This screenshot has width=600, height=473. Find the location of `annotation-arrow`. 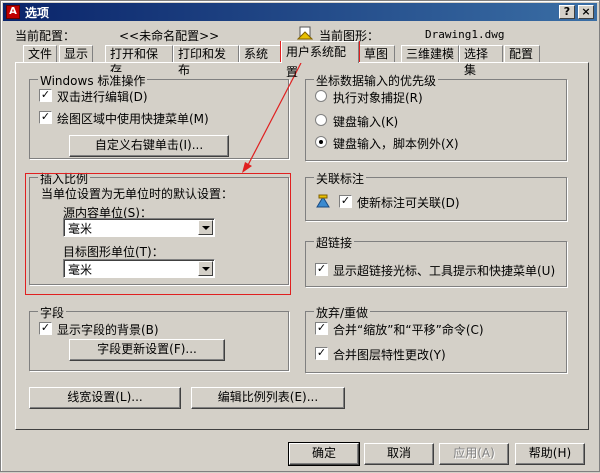

annotation-arrow is located at coordinates (272, 117).